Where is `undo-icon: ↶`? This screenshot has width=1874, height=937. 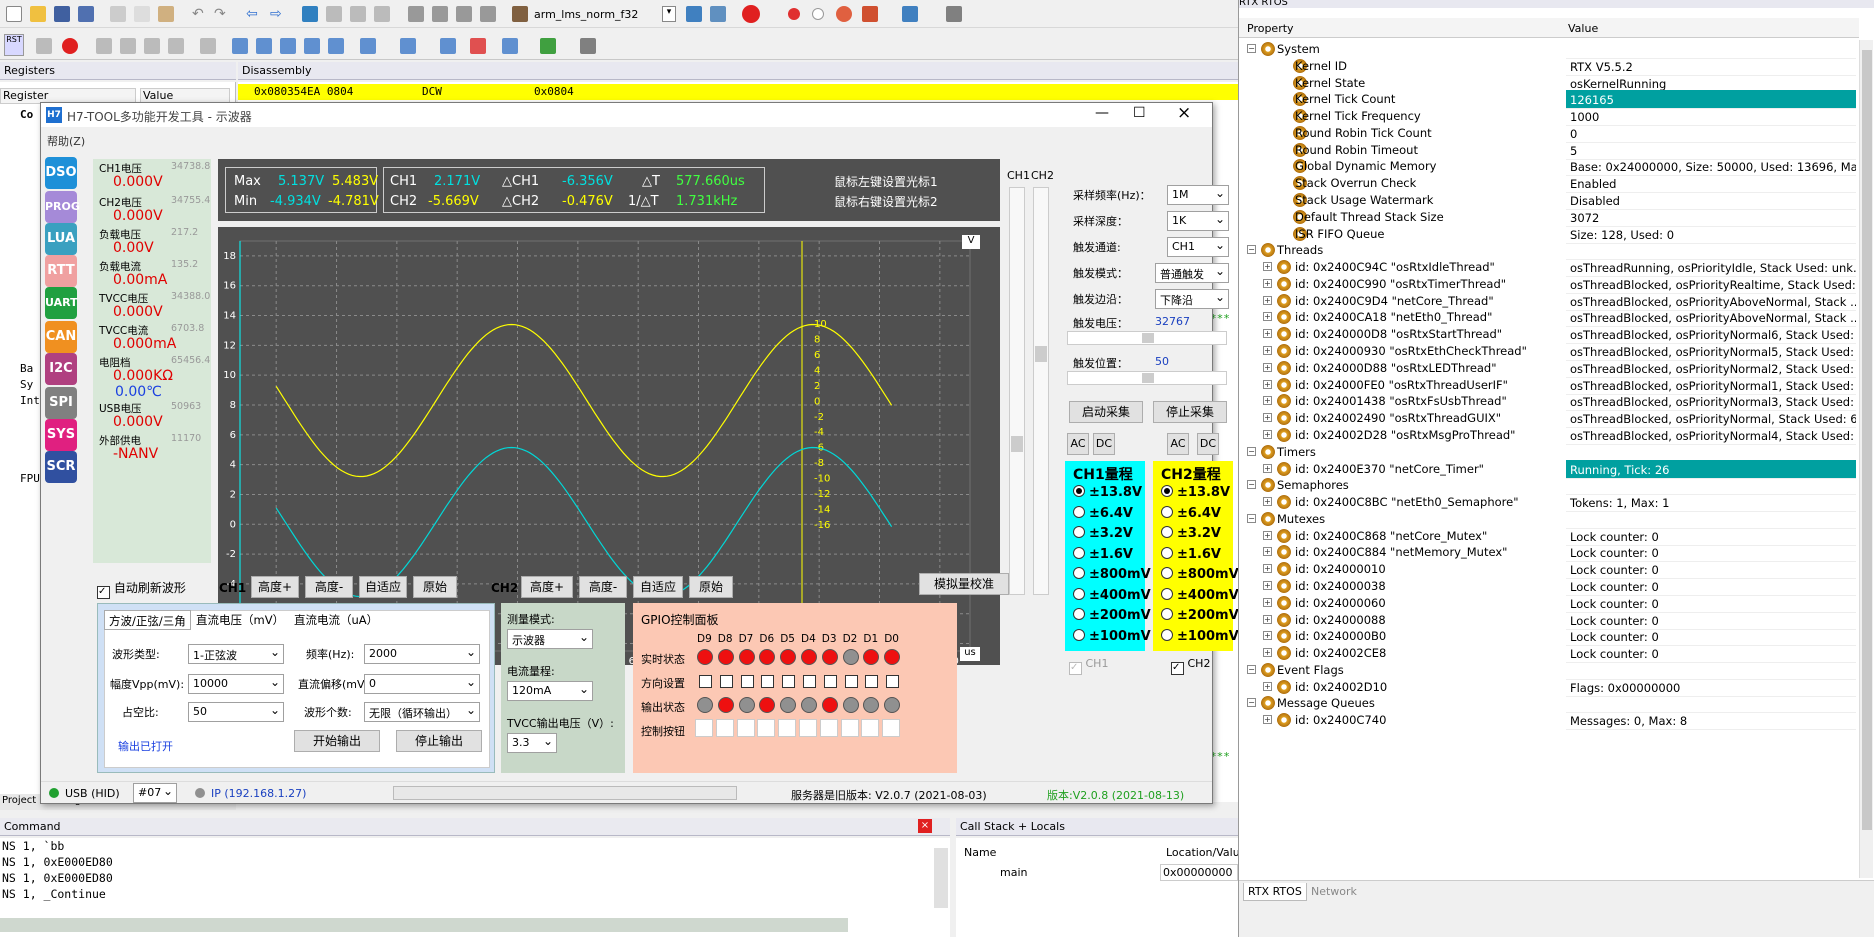 undo-icon: ↶ is located at coordinates (200, 14).